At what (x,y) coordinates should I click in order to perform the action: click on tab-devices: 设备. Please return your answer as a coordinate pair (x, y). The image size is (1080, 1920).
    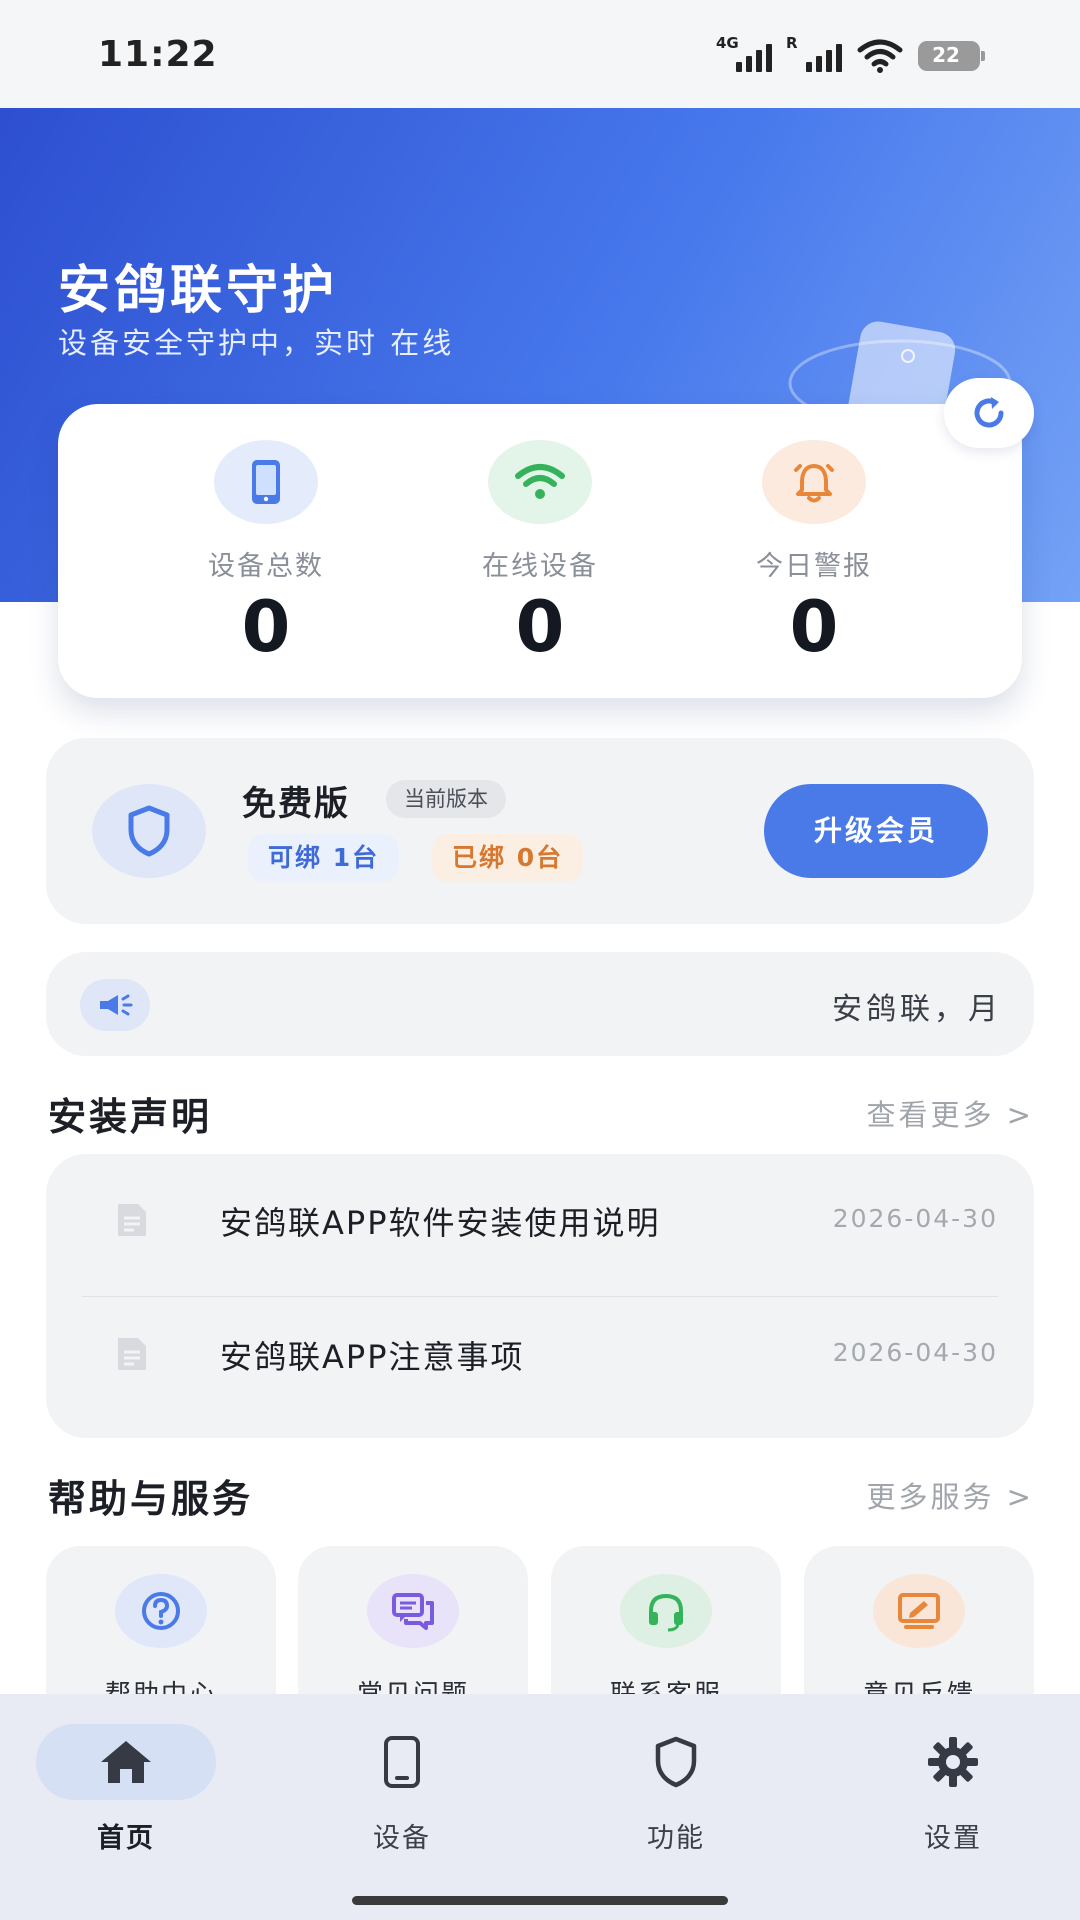
    Looking at the image, I should click on (402, 1789).